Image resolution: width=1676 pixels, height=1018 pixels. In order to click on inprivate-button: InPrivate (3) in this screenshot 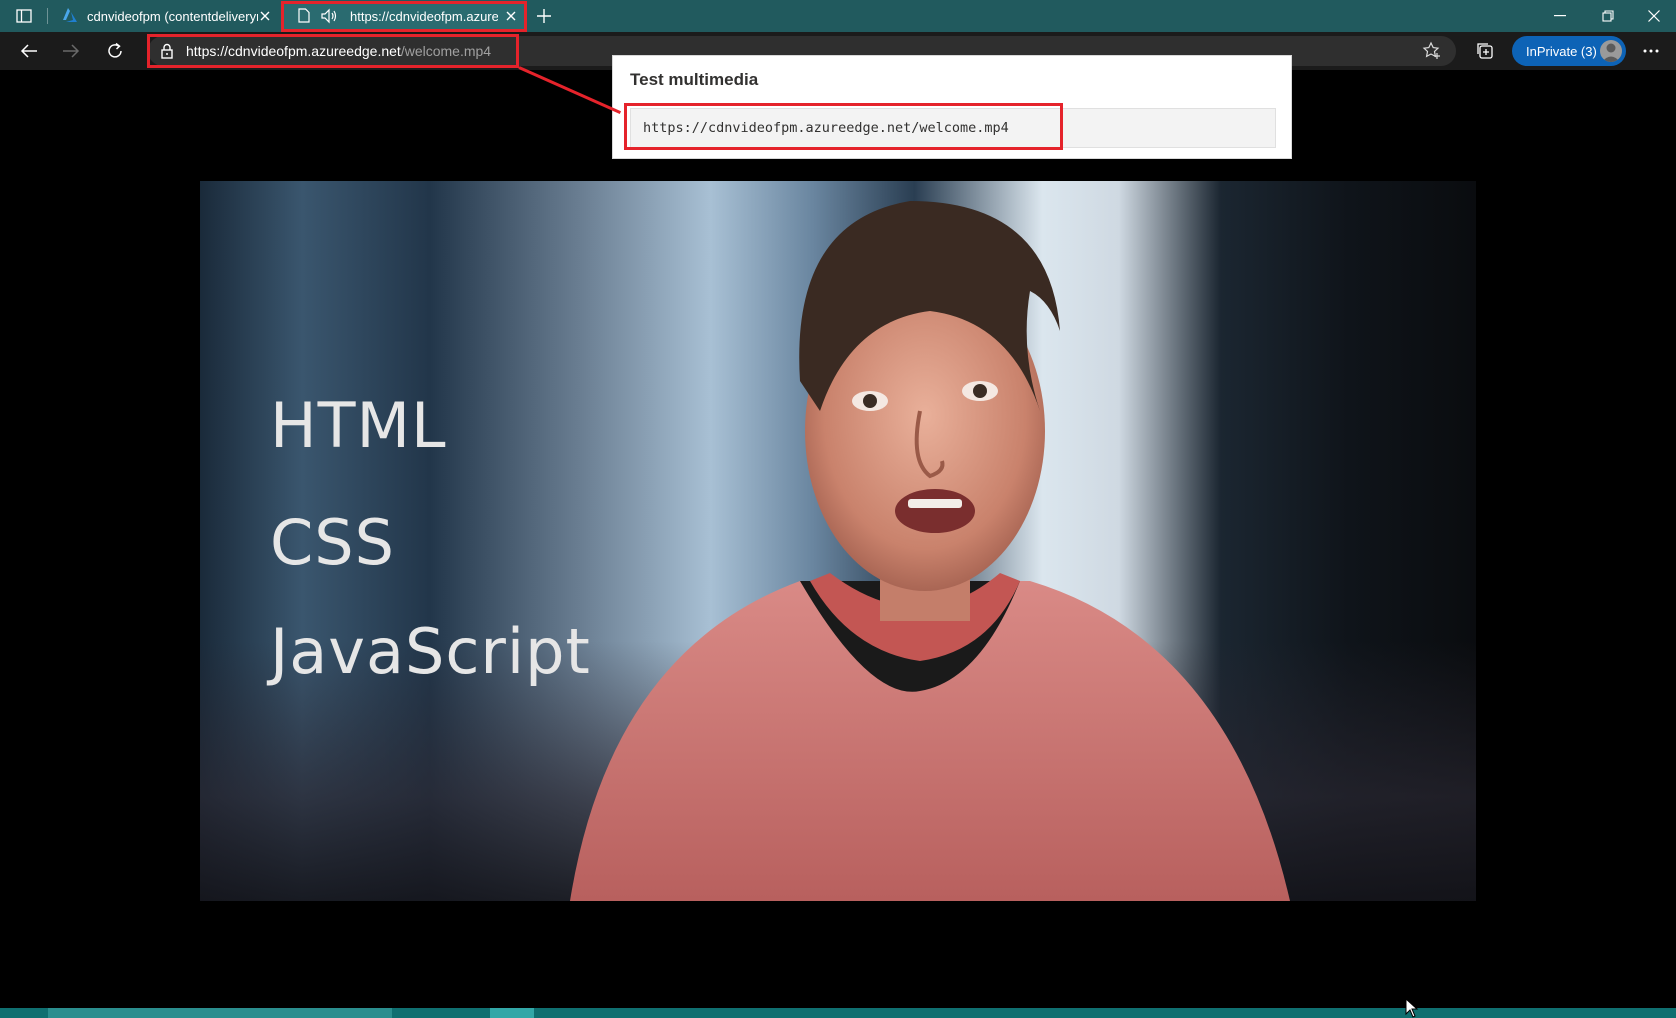, I will do `click(1569, 51)`.